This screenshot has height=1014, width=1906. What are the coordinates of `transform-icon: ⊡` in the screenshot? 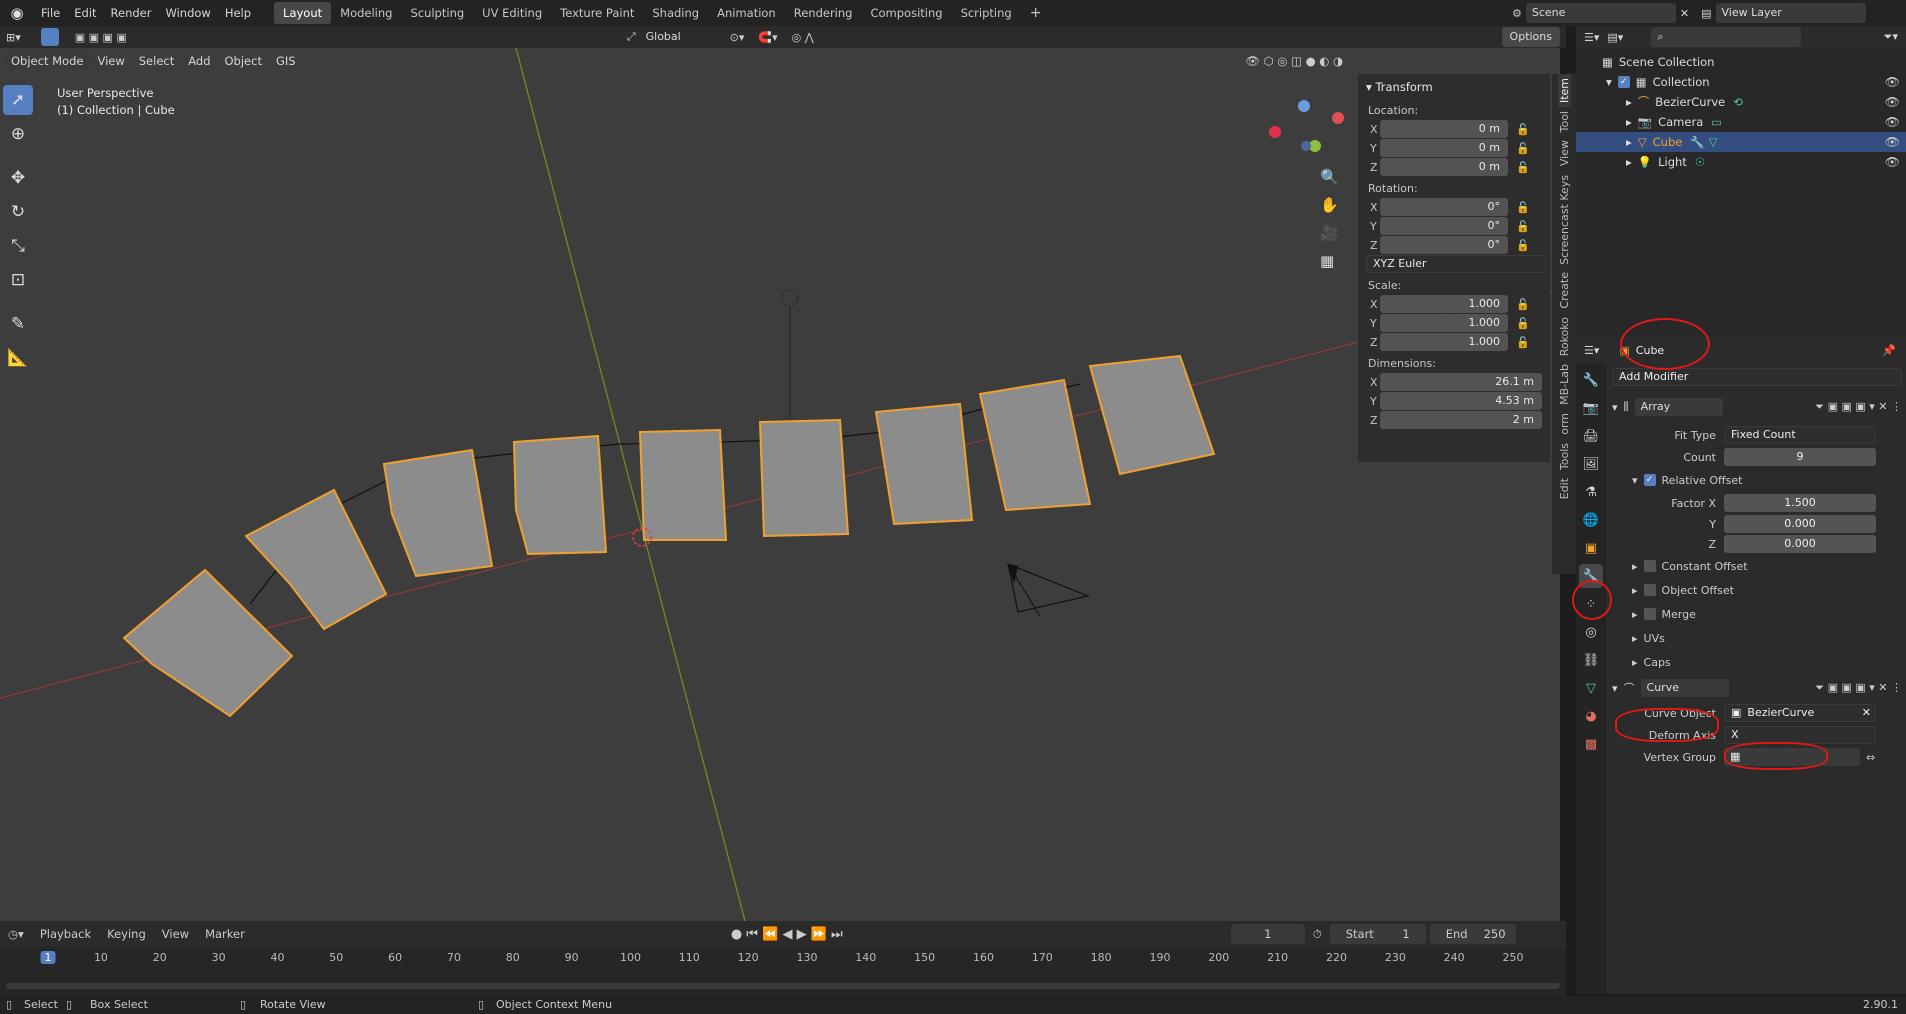 It's located at (18, 280).